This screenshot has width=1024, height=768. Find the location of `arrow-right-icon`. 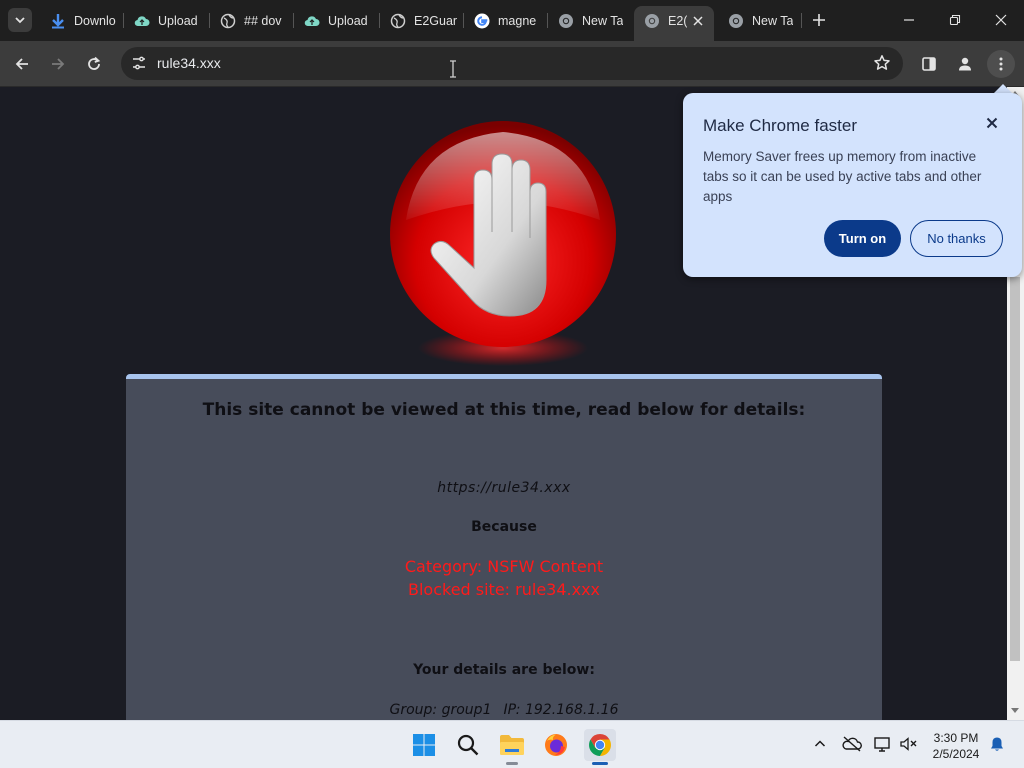

arrow-right-icon is located at coordinates (58, 64).